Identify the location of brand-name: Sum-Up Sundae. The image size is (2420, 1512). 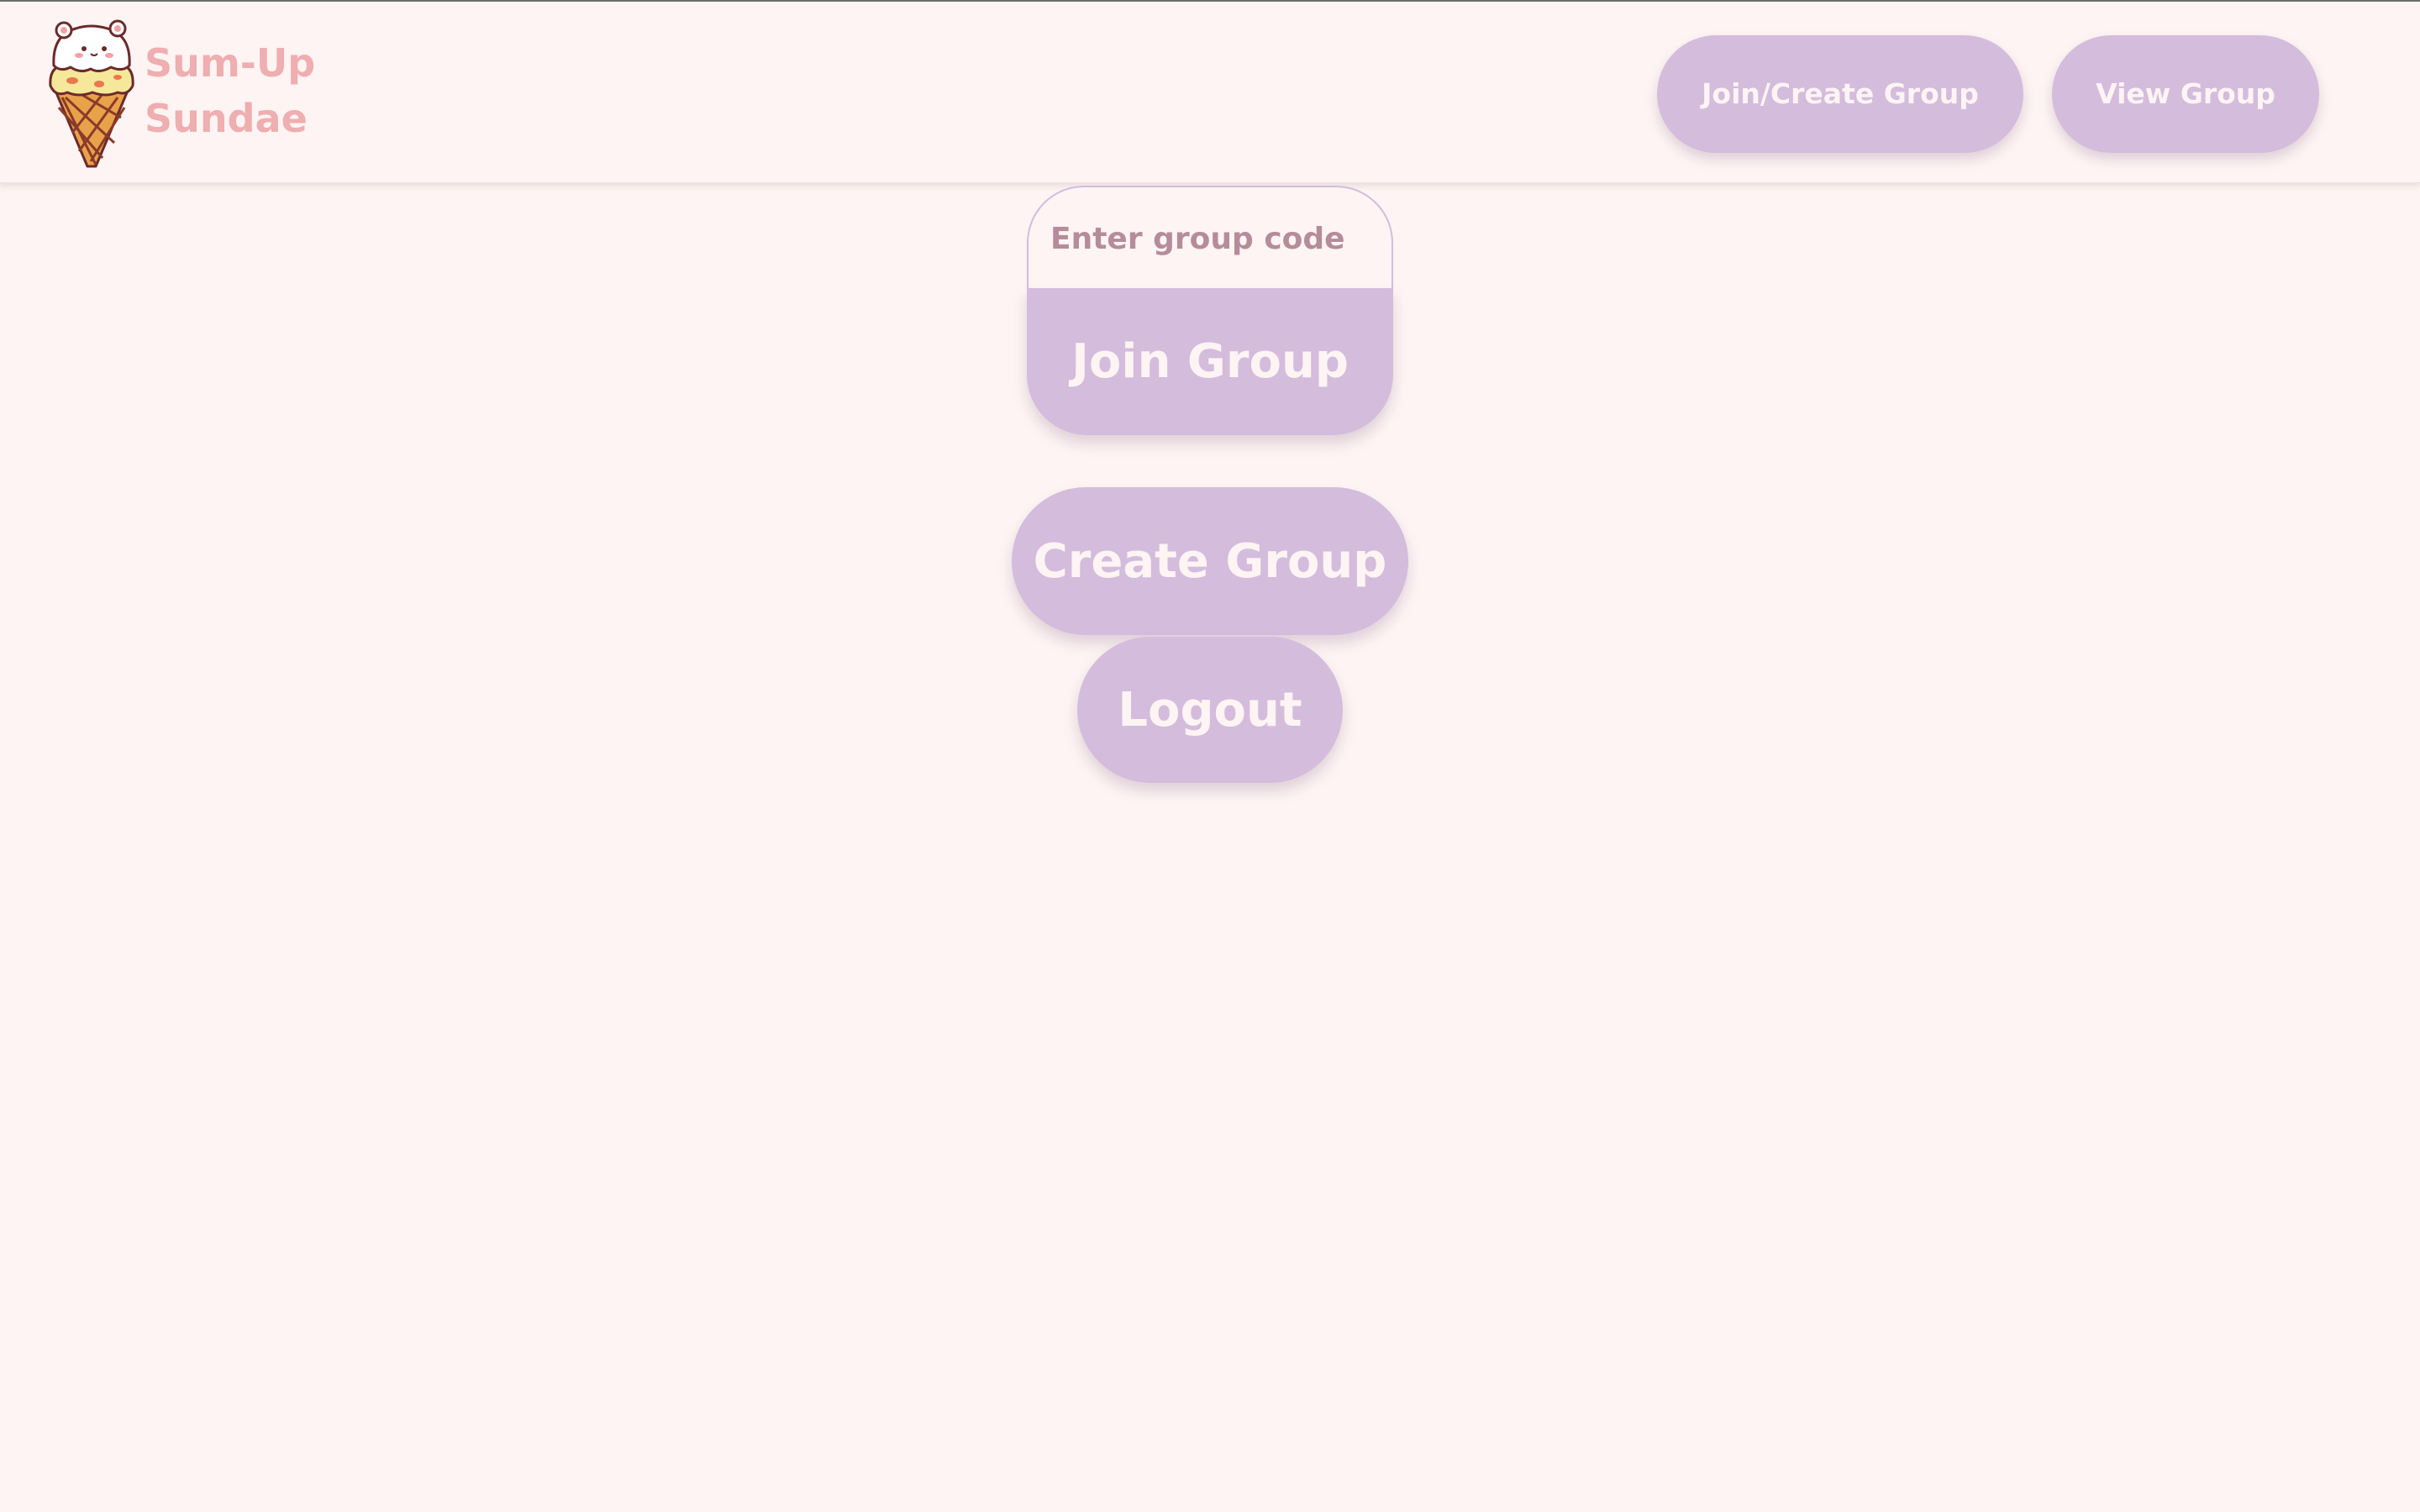
(237, 90).